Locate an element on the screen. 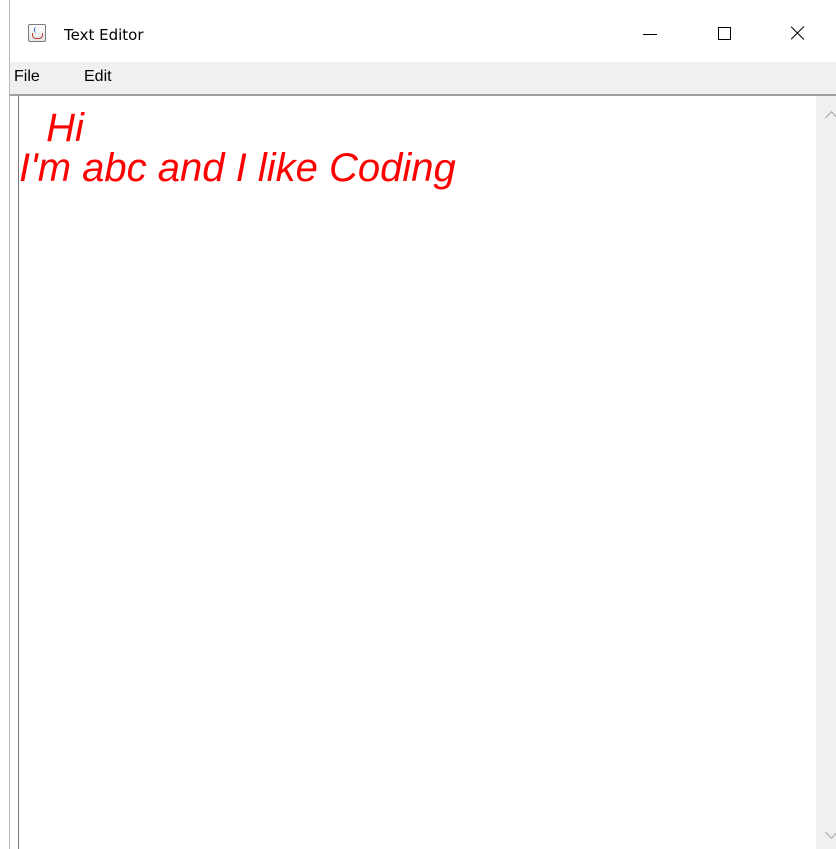 This screenshot has width=836, height=849. maximize-icon is located at coordinates (724, 33).